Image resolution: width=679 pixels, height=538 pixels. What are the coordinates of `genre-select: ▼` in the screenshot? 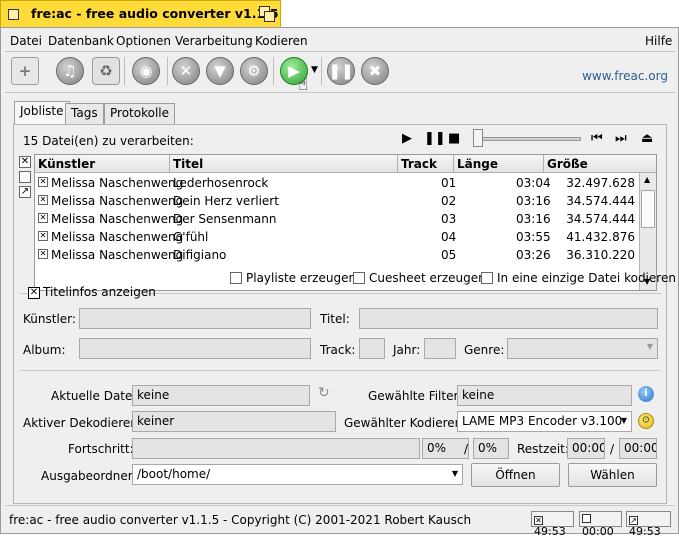 It's located at (582, 348).